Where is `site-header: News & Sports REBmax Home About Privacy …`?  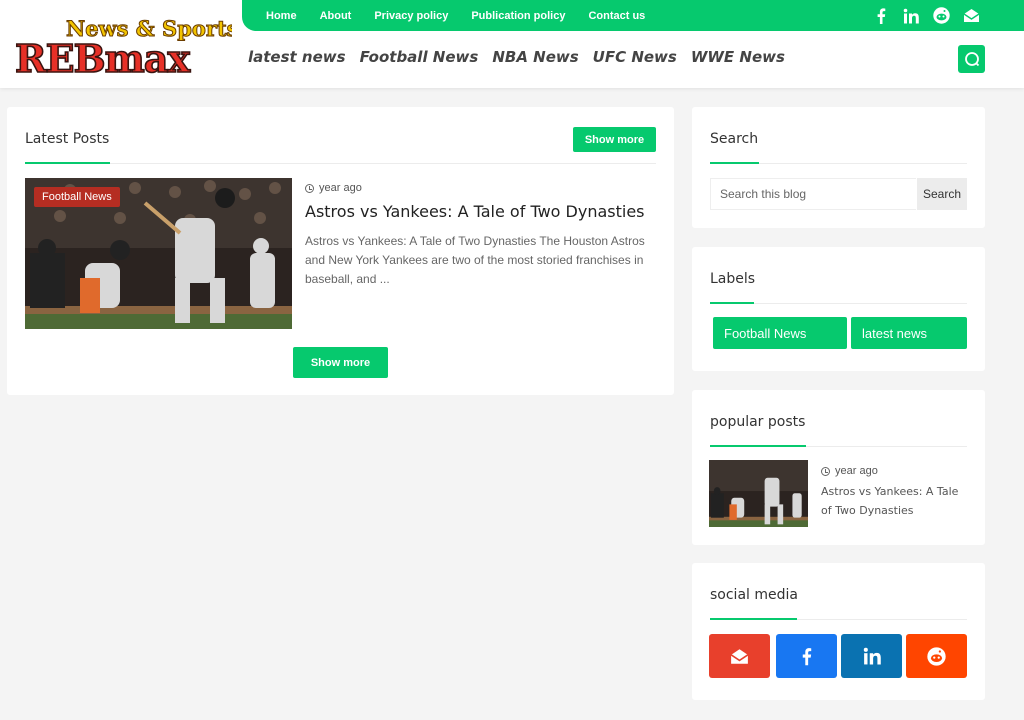 site-header: News & Sports REBmax Home About Privacy … is located at coordinates (512, 44).